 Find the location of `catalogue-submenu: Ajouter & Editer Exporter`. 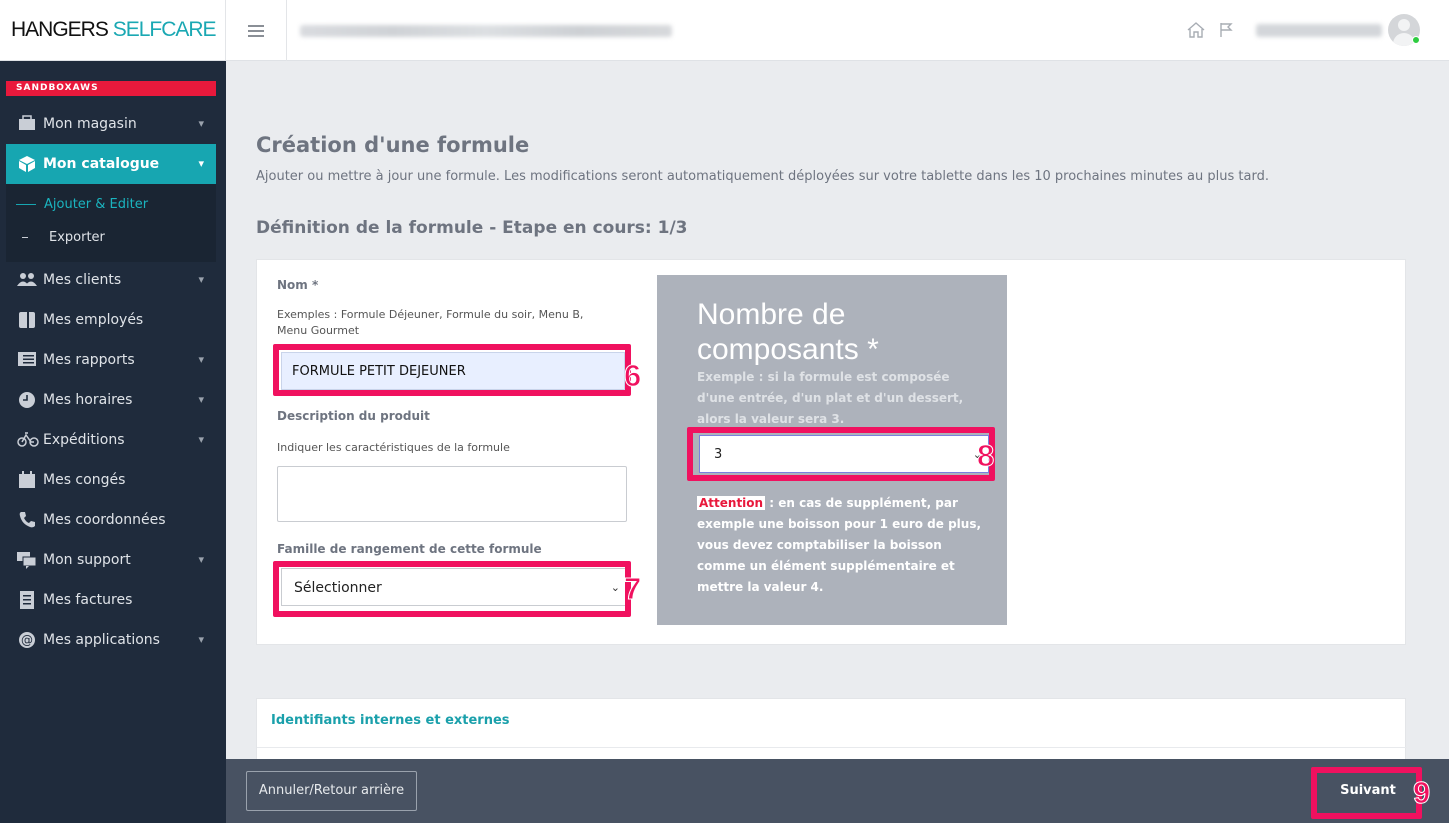

catalogue-submenu: Ajouter & Editer Exporter is located at coordinates (111, 223).